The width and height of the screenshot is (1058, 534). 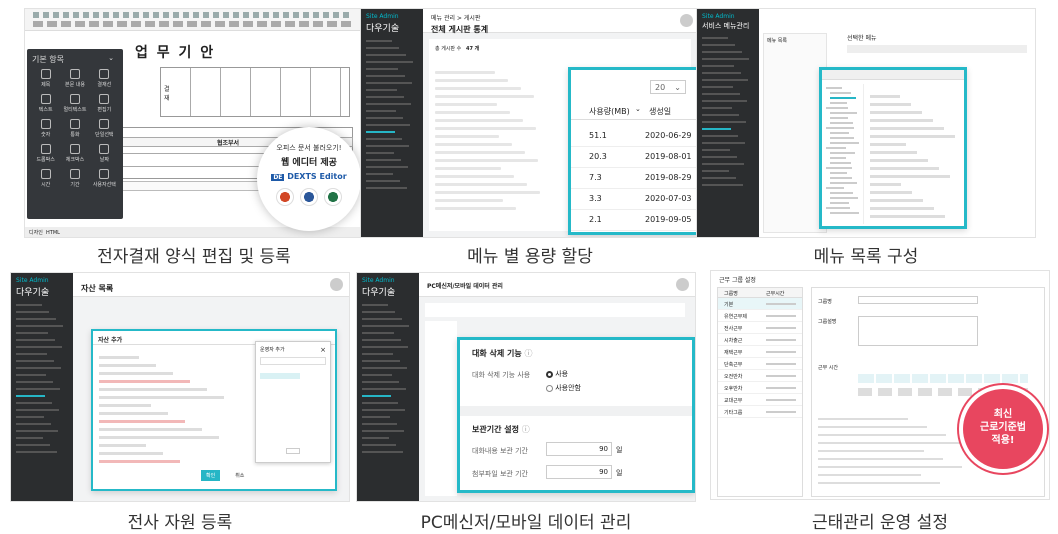 I want to click on field-icon, so click(x=104, y=149).